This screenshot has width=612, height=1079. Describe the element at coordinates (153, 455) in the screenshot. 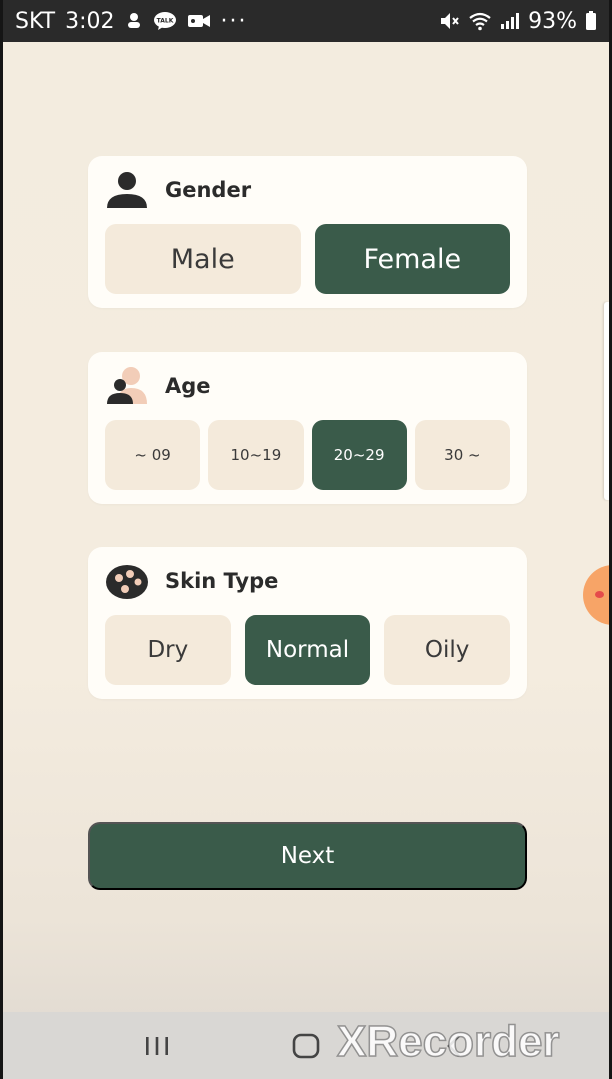

I see `age-option-0-9: ~ 09` at that location.